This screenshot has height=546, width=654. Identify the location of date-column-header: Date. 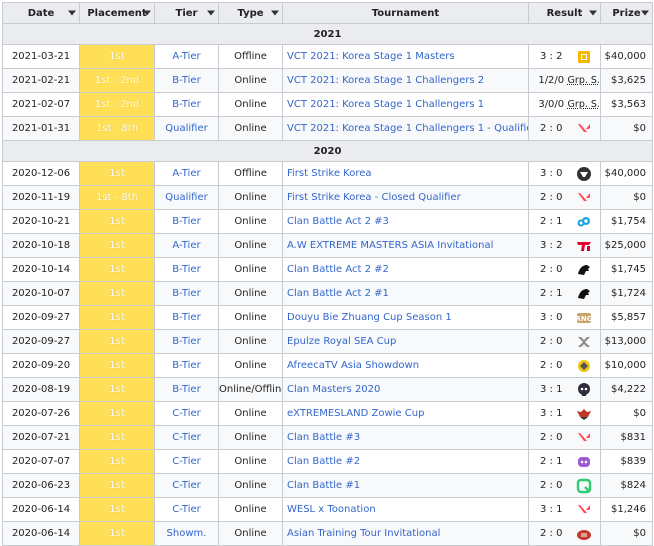
(41, 13).